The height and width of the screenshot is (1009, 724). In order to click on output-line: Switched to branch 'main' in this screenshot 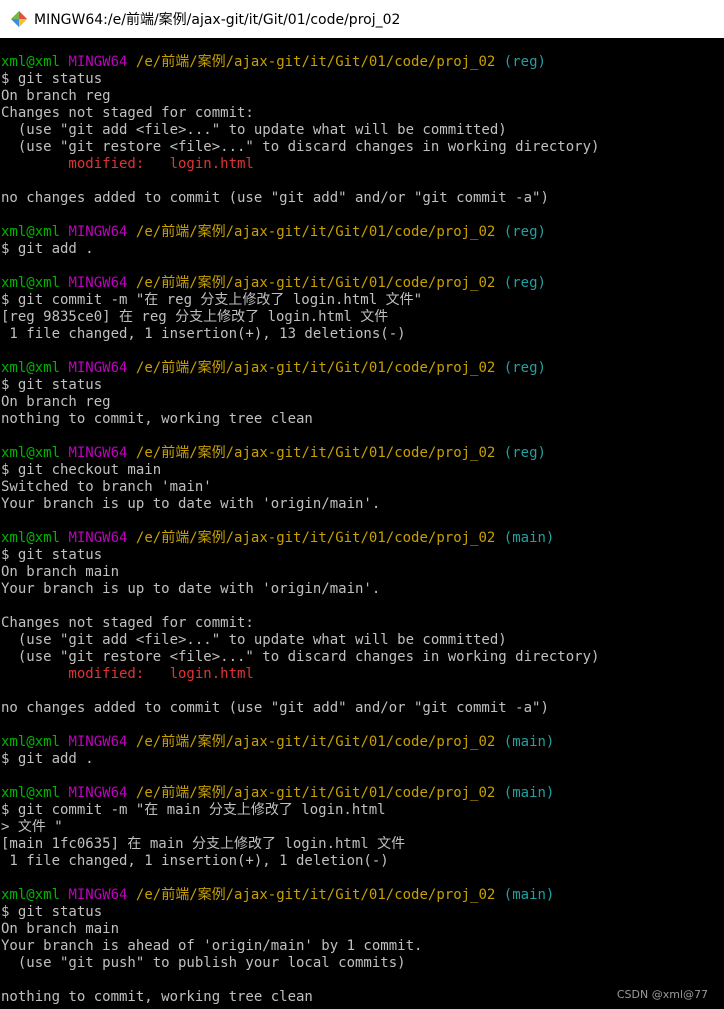, I will do `click(106, 487)`.